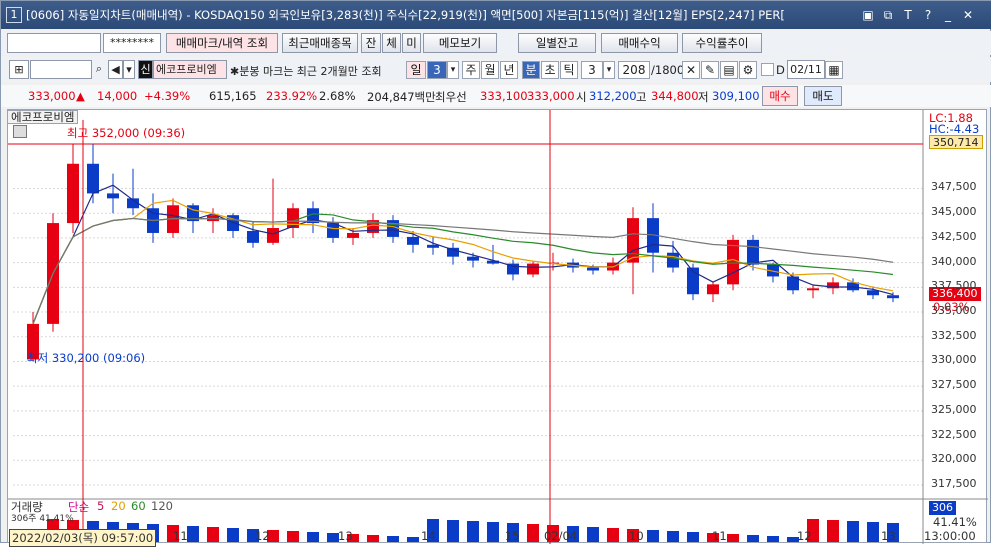 Image resolution: width=991 pixels, height=547 pixels. I want to click on return-trend-button: 수익률추이, so click(722, 43).